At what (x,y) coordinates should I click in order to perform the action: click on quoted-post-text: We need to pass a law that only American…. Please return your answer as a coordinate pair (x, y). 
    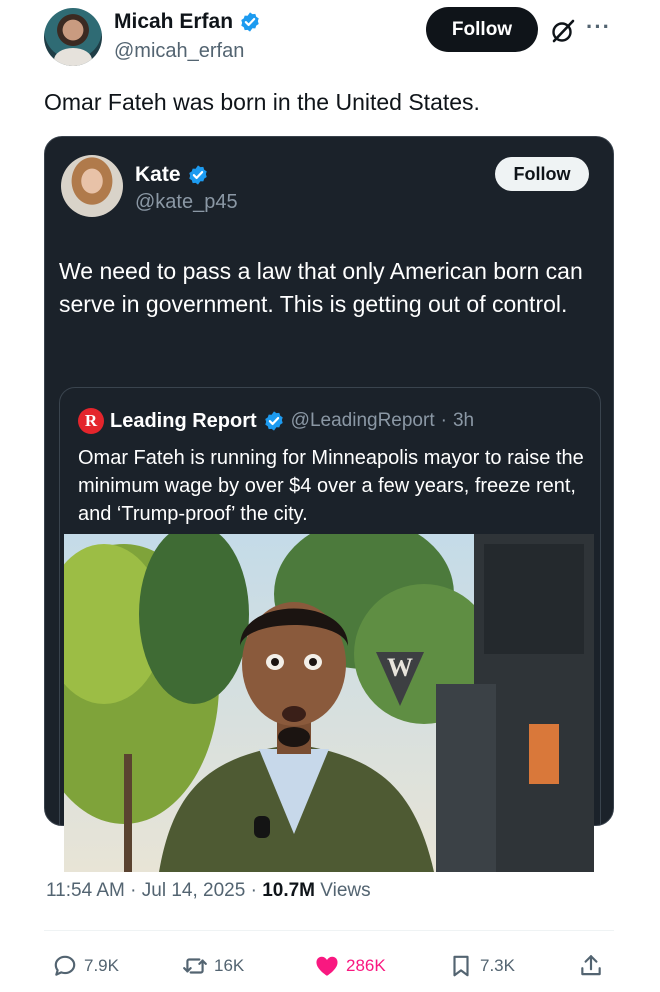
    Looking at the image, I should click on (321, 287).